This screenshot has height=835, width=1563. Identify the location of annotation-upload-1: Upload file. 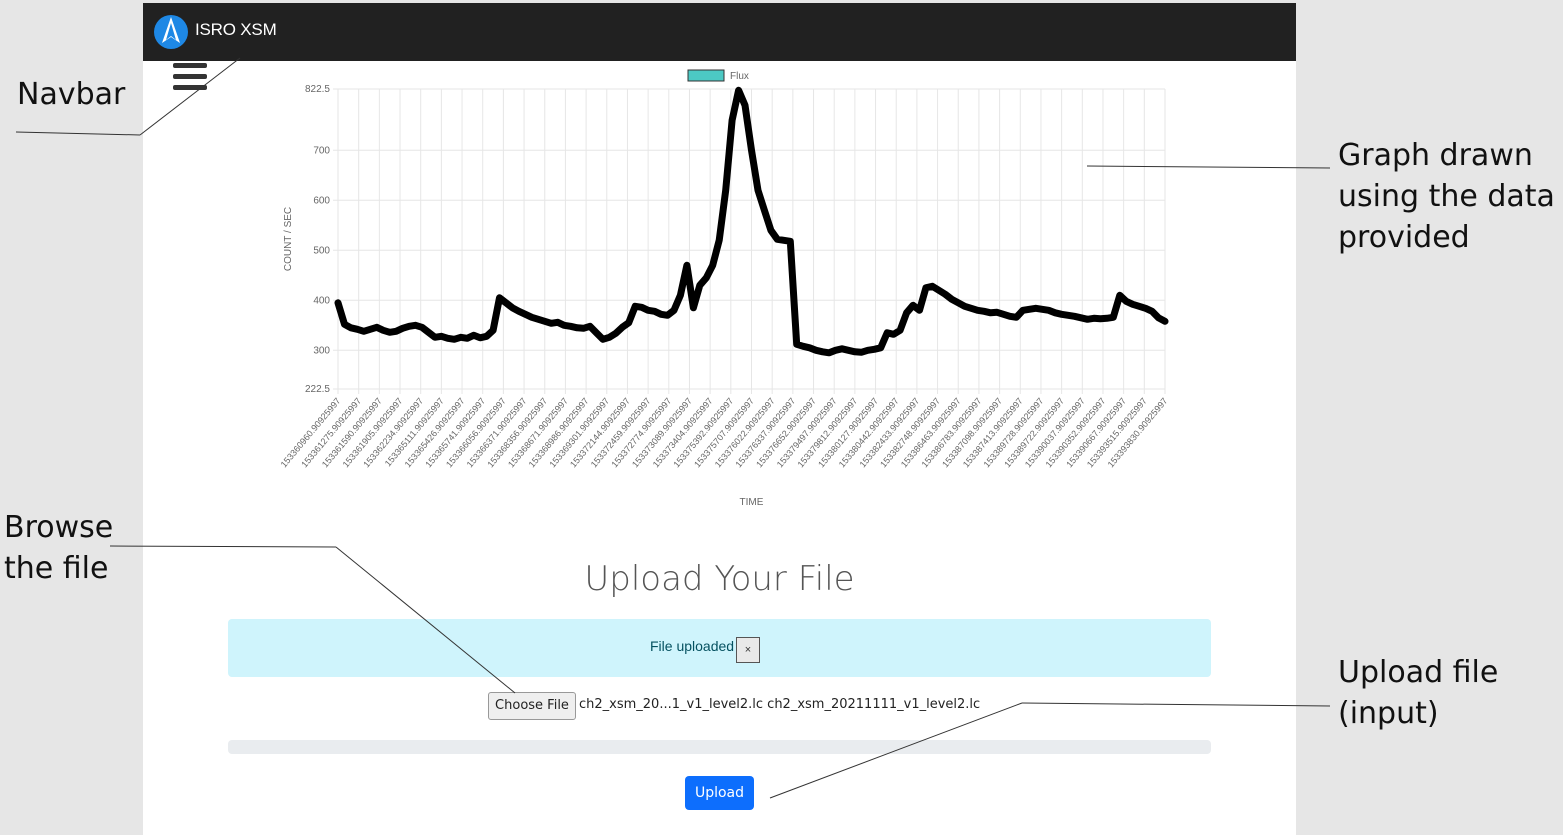
(1418, 672).